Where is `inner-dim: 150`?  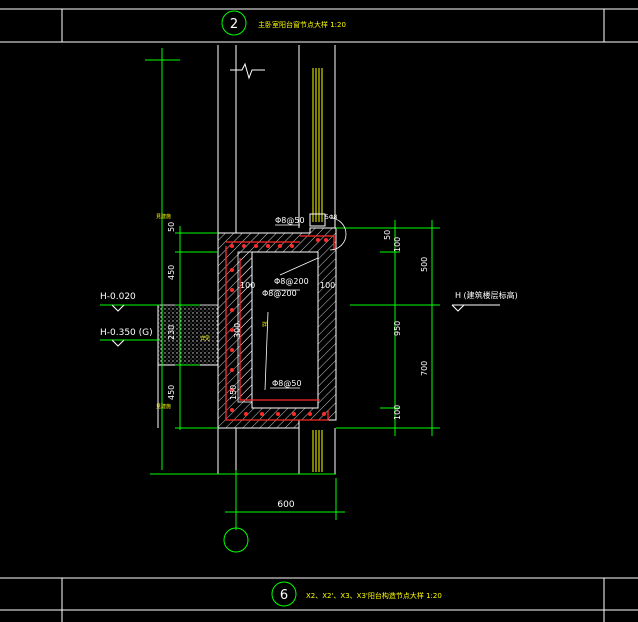 inner-dim: 150 is located at coordinates (233, 392).